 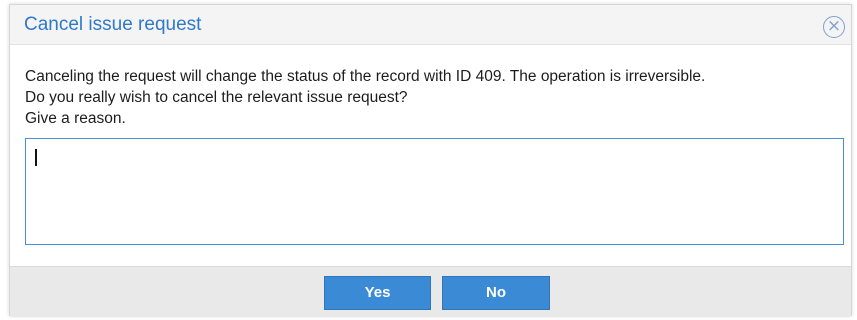 What do you see at coordinates (377, 293) in the screenshot?
I see `yes-button: Yes` at bounding box center [377, 293].